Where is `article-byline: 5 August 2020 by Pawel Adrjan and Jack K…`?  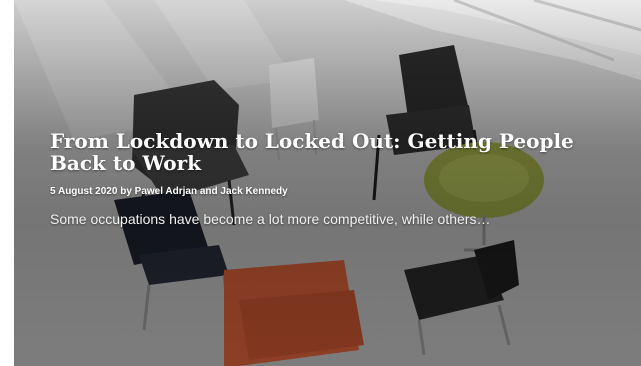
article-byline: 5 August 2020 by Pawel Adrjan and Jack K… is located at coordinates (169, 191).